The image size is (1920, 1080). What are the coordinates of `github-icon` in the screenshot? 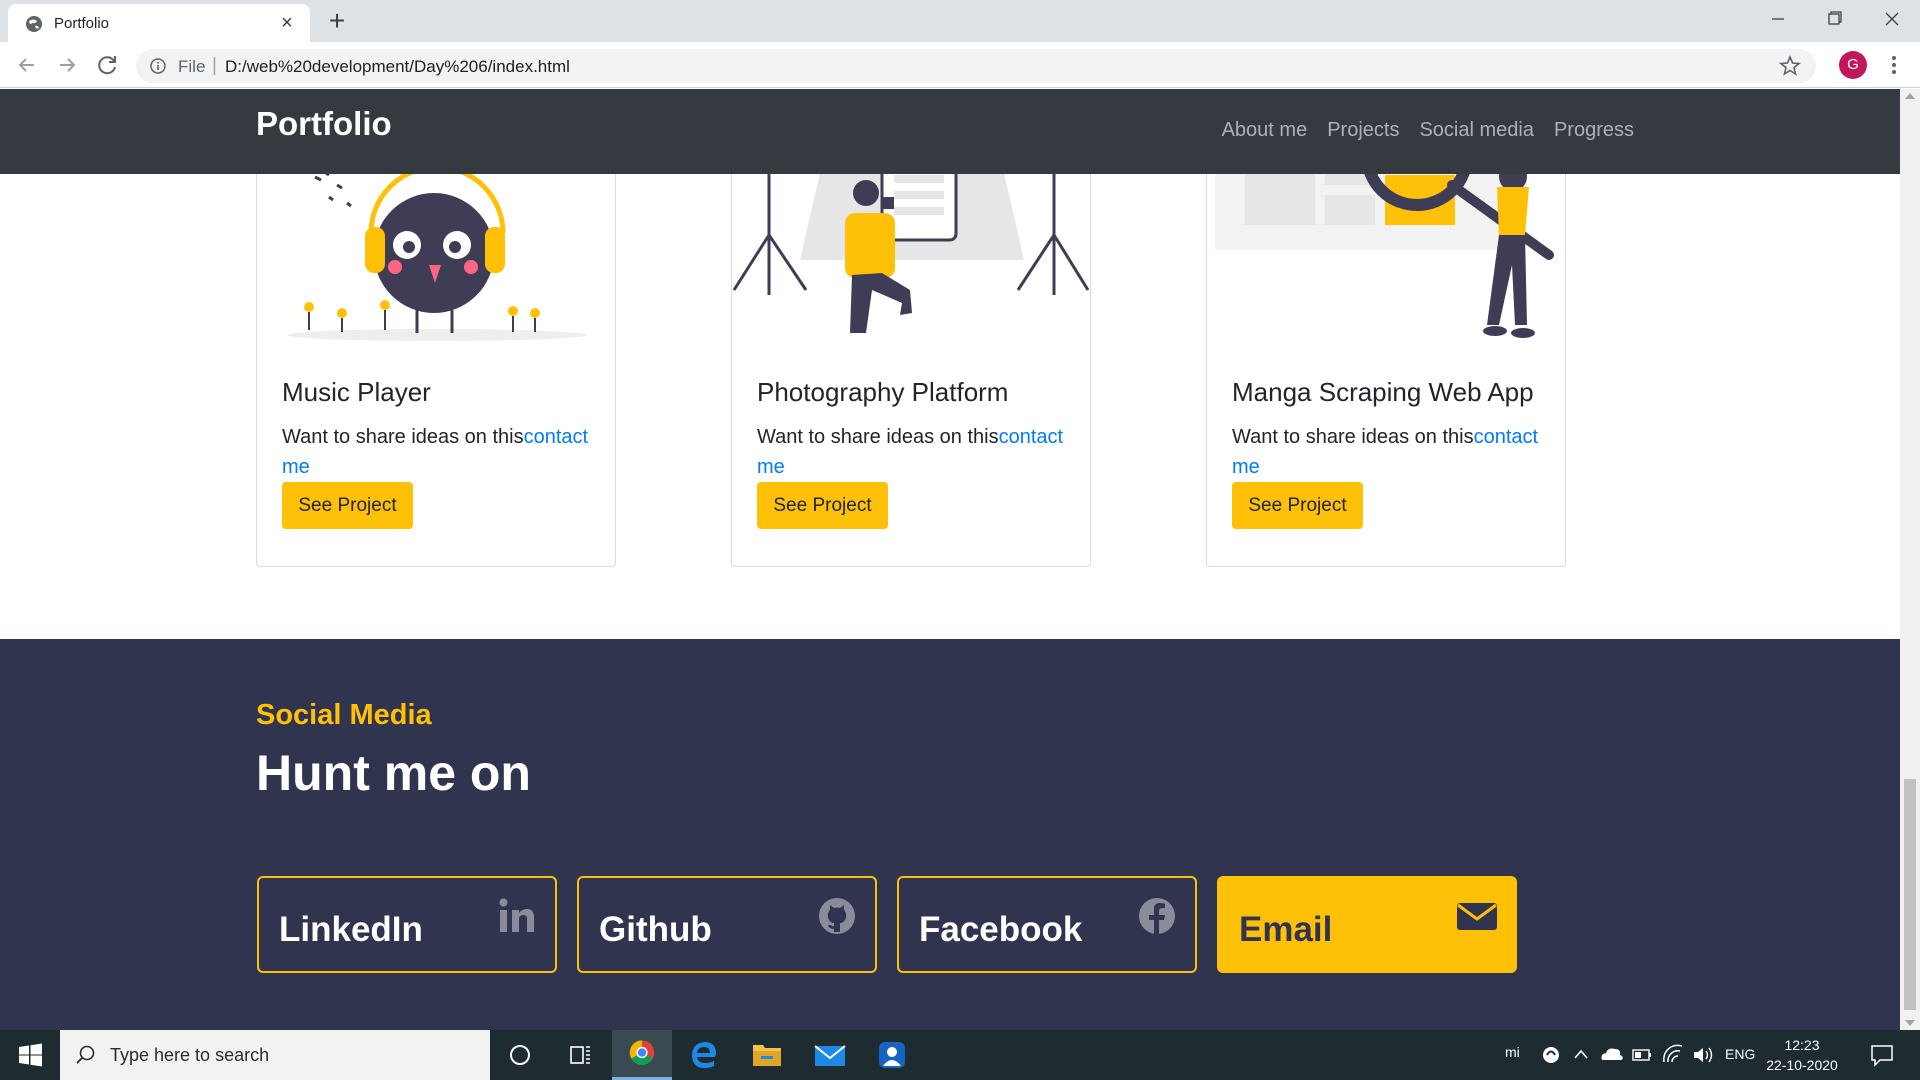 It's located at (837, 916).